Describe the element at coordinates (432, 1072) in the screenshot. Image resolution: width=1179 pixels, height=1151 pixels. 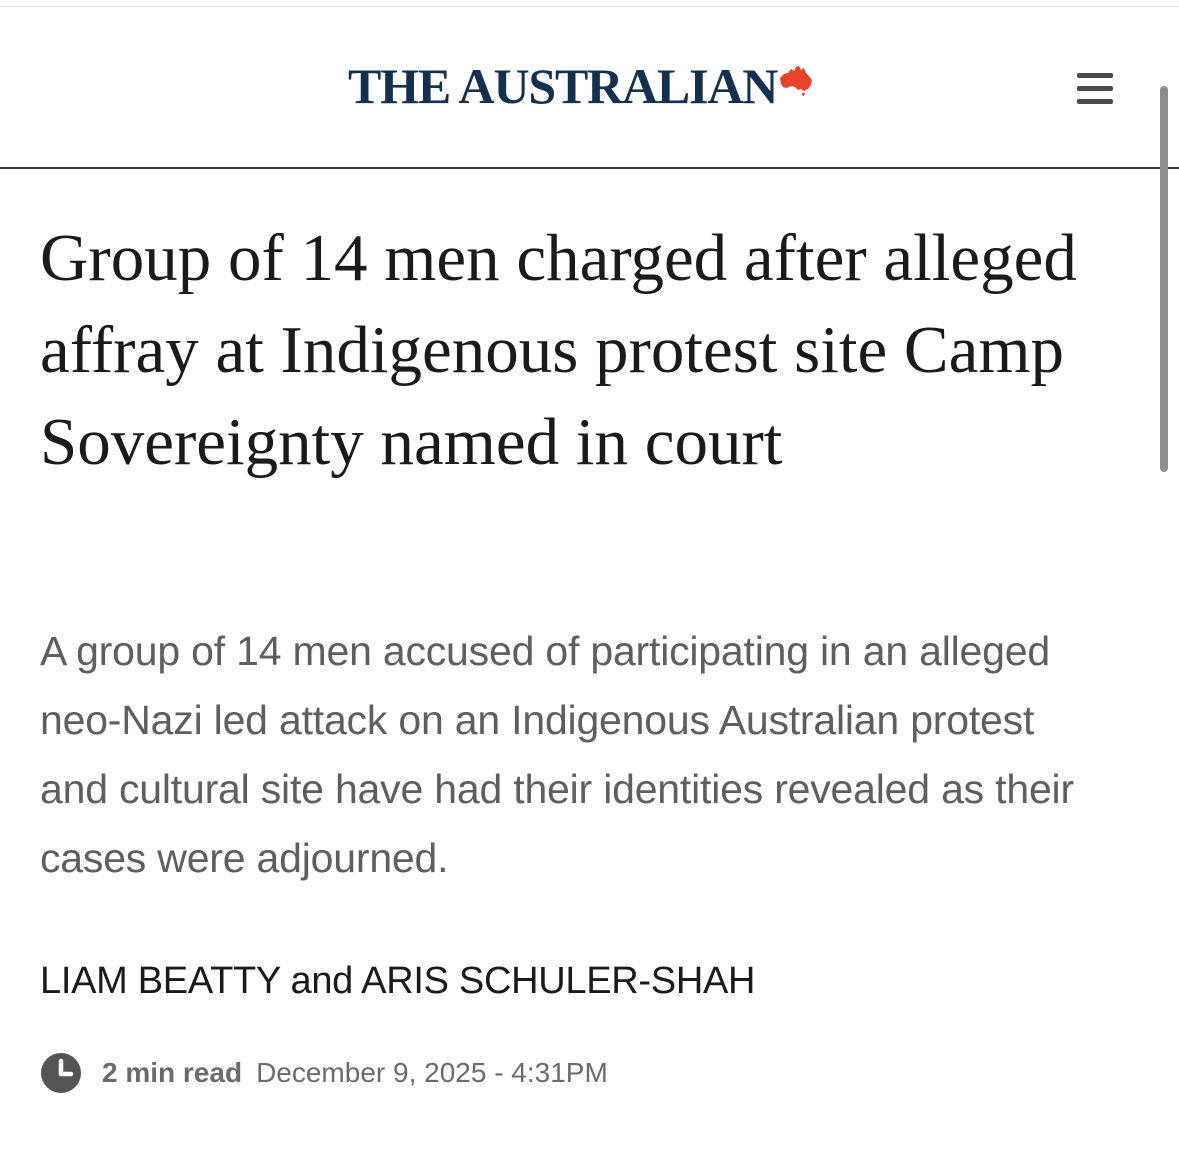
I see `publish-date: December 9, 2025 - 4:31PM` at that location.